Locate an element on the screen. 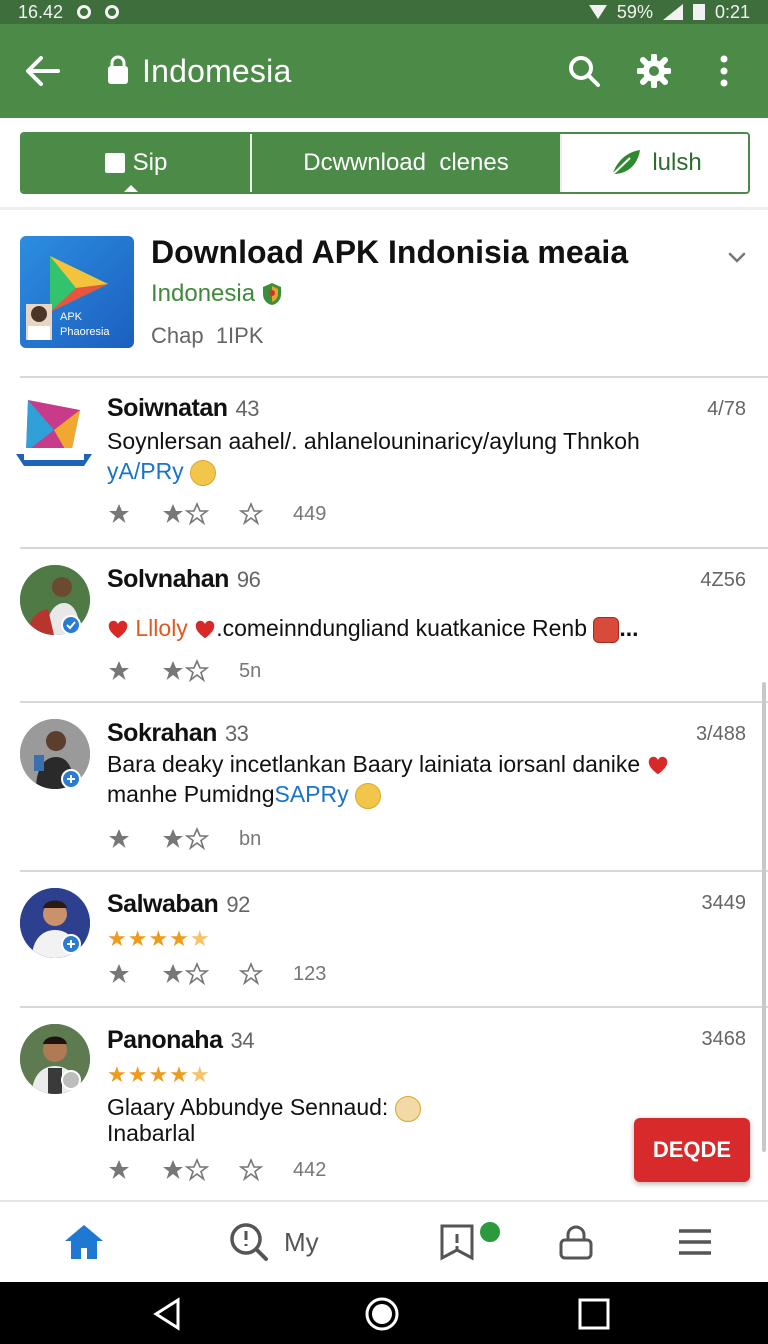 Image resolution: width=768 pixels, height=1344 pixels. nav-menu is located at coordinates (695, 1242).